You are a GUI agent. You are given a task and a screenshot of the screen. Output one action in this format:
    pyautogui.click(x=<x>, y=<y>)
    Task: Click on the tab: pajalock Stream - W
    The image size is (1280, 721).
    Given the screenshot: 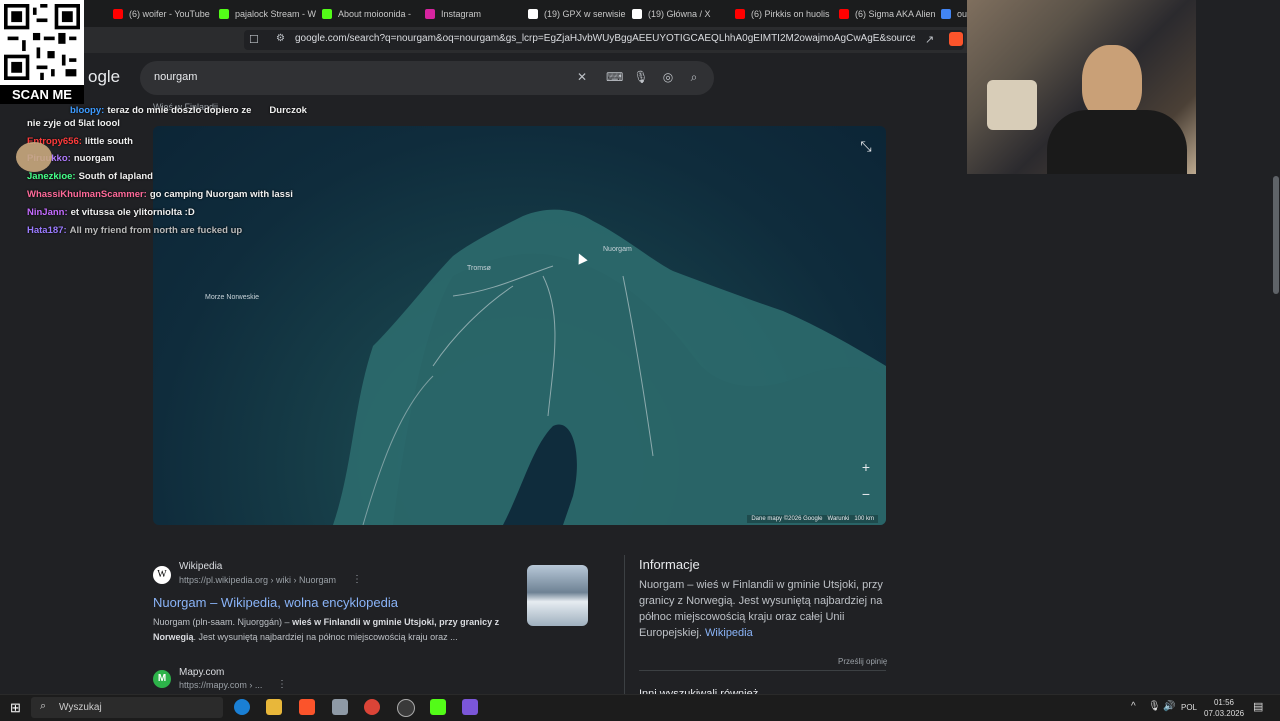 What is the action you would take?
    pyautogui.click(x=268, y=13)
    